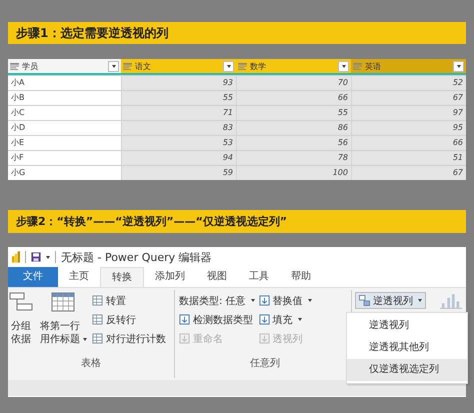  I want to click on table-cell: 71, so click(178, 113).